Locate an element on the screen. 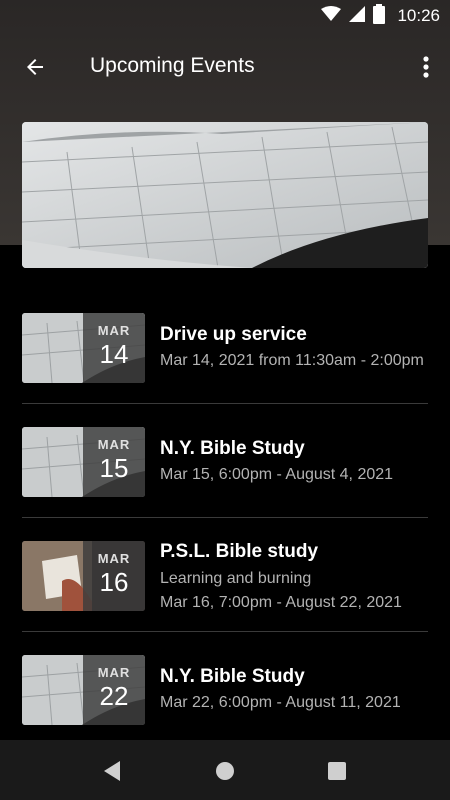 Image resolution: width=450 pixels, height=800 pixels. system-nav-bar is located at coordinates (225, 770).